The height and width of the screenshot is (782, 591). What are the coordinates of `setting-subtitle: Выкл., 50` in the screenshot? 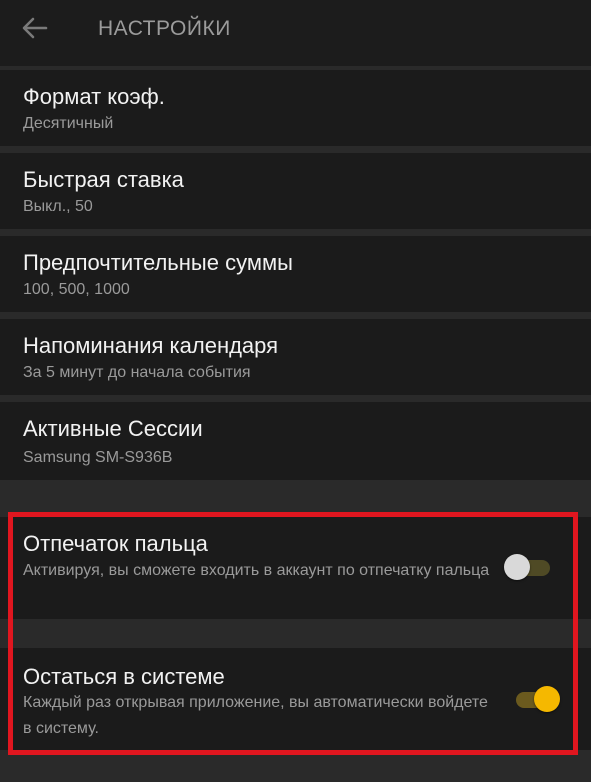 It's located at (58, 206).